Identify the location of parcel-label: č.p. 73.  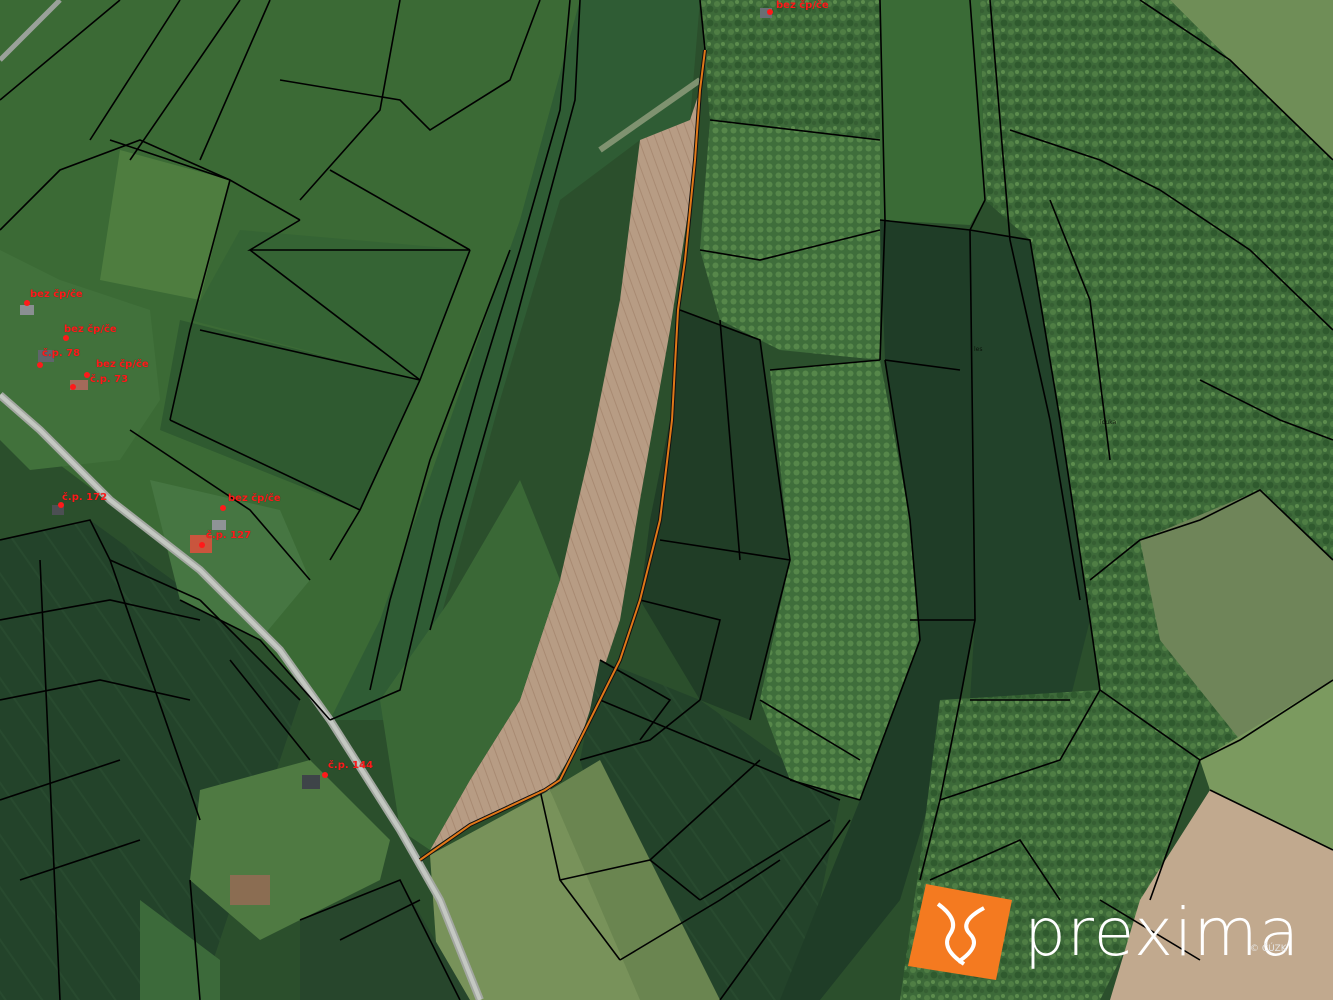
(109, 379).